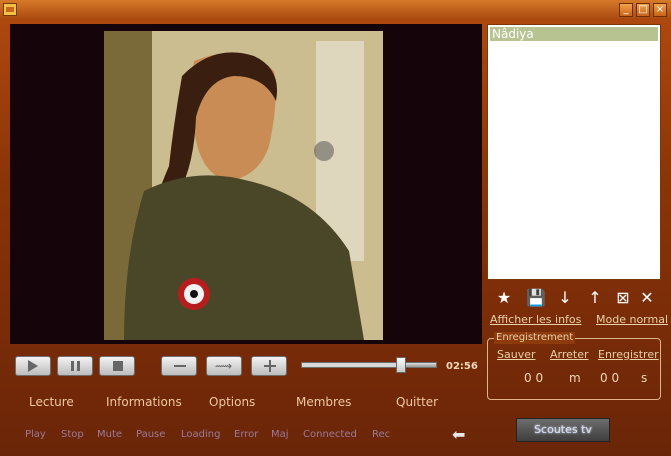  What do you see at coordinates (51, 402) in the screenshot?
I see `menu-lecture: Lecture` at bounding box center [51, 402].